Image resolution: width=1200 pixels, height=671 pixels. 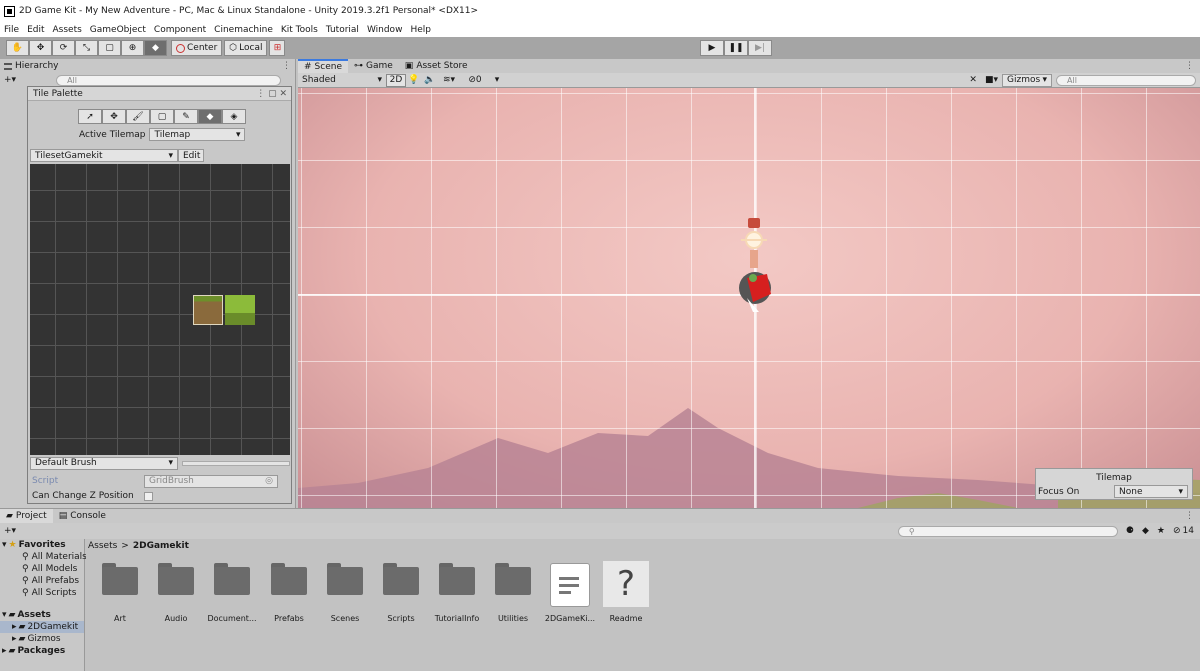 What do you see at coordinates (299, 30) in the screenshot?
I see `menu-kit-tools: Kit Tools` at bounding box center [299, 30].